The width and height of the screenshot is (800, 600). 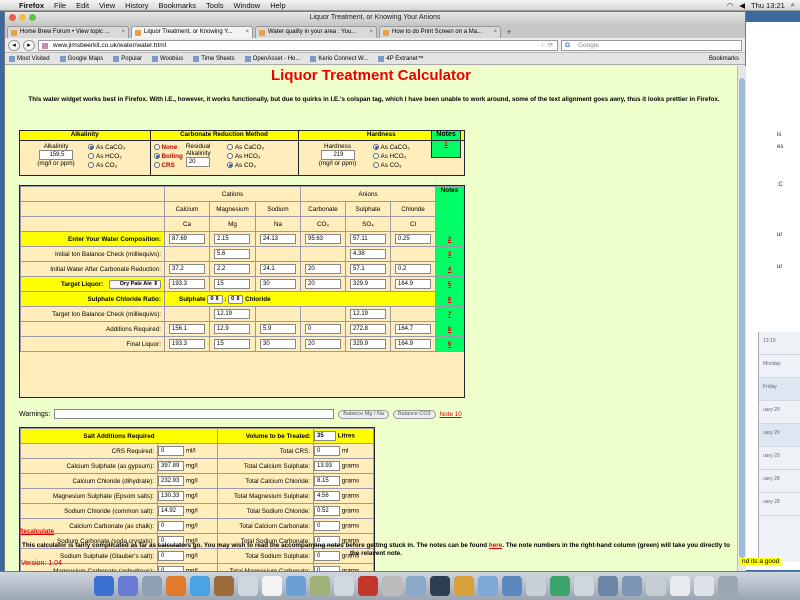 What do you see at coordinates (446, 144) in the screenshot?
I see `note-link-1: 1` at bounding box center [446, 144].